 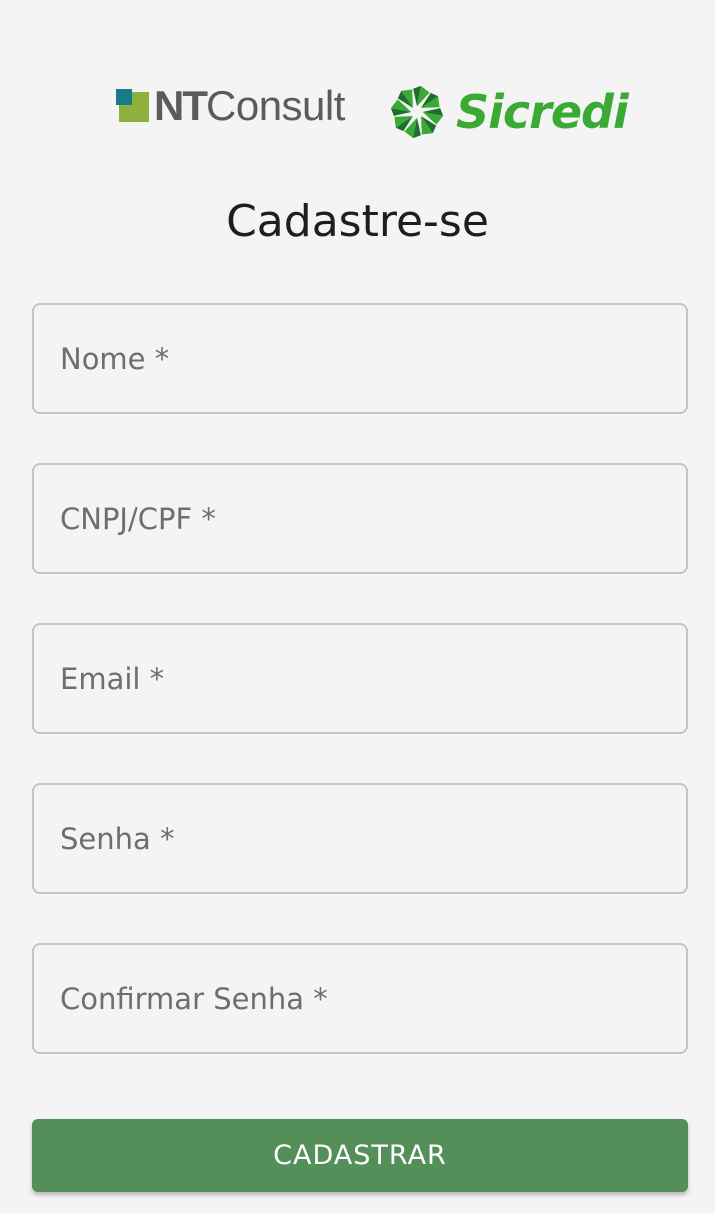 I want to click on cnpj-cpf-placeholder: CNPJ/CPF *, so click(x=138, y=518).